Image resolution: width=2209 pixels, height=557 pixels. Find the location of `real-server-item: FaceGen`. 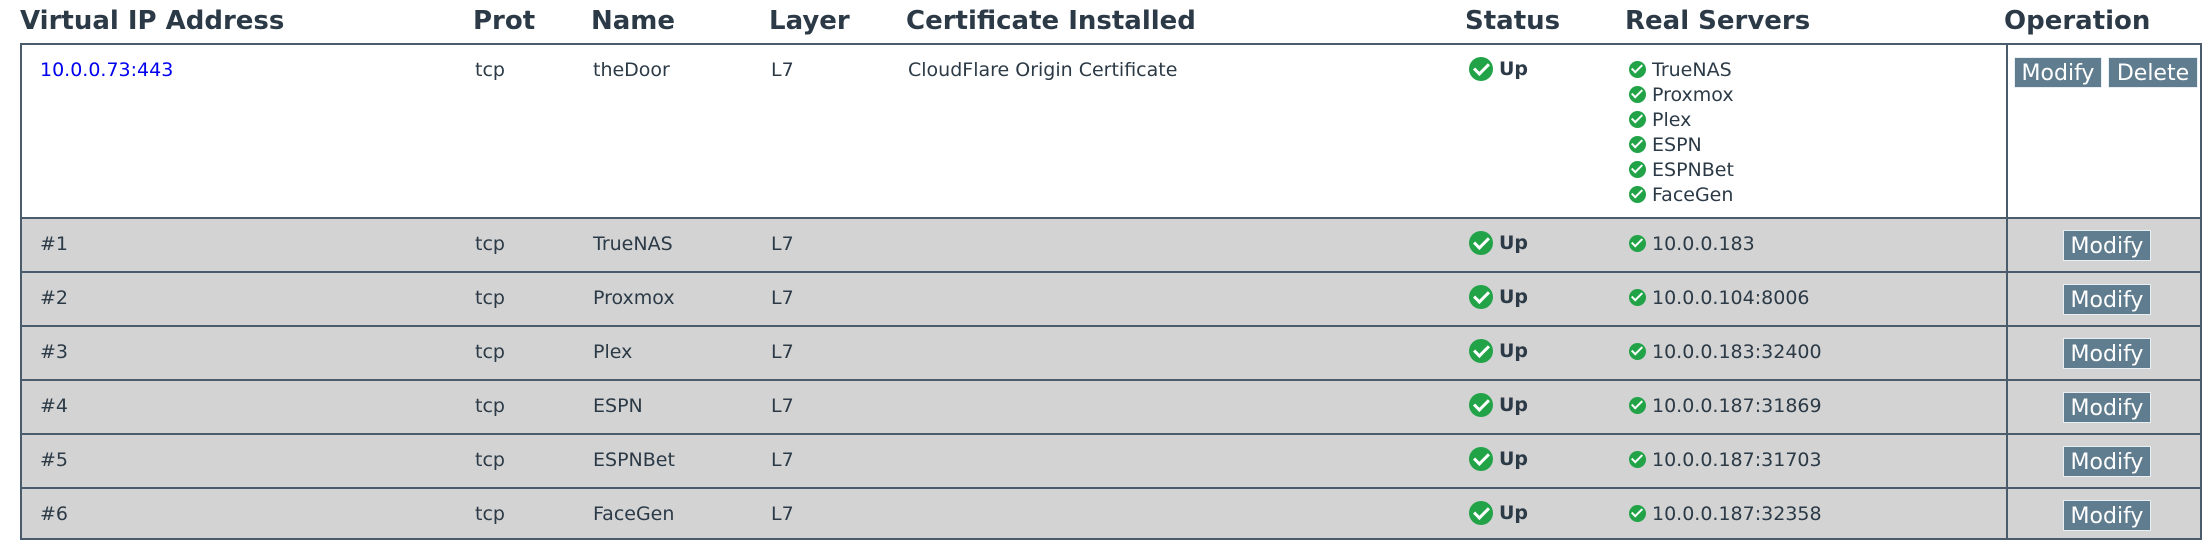

real-server-item: FaceGen is located at coordinates (1681, 195).